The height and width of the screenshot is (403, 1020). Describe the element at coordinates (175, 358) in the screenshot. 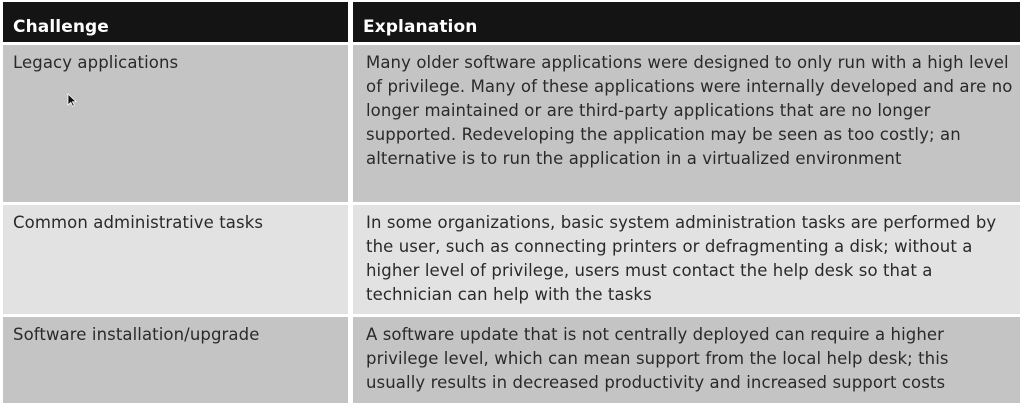

I see `table-cell-challenge: Software installation/upgrade` at that location.